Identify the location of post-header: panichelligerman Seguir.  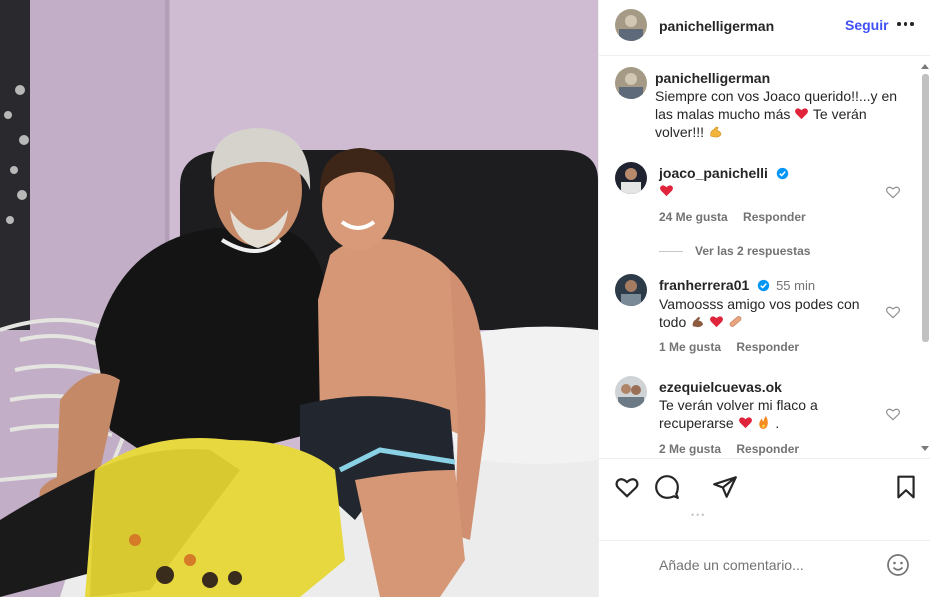
(764, 28).